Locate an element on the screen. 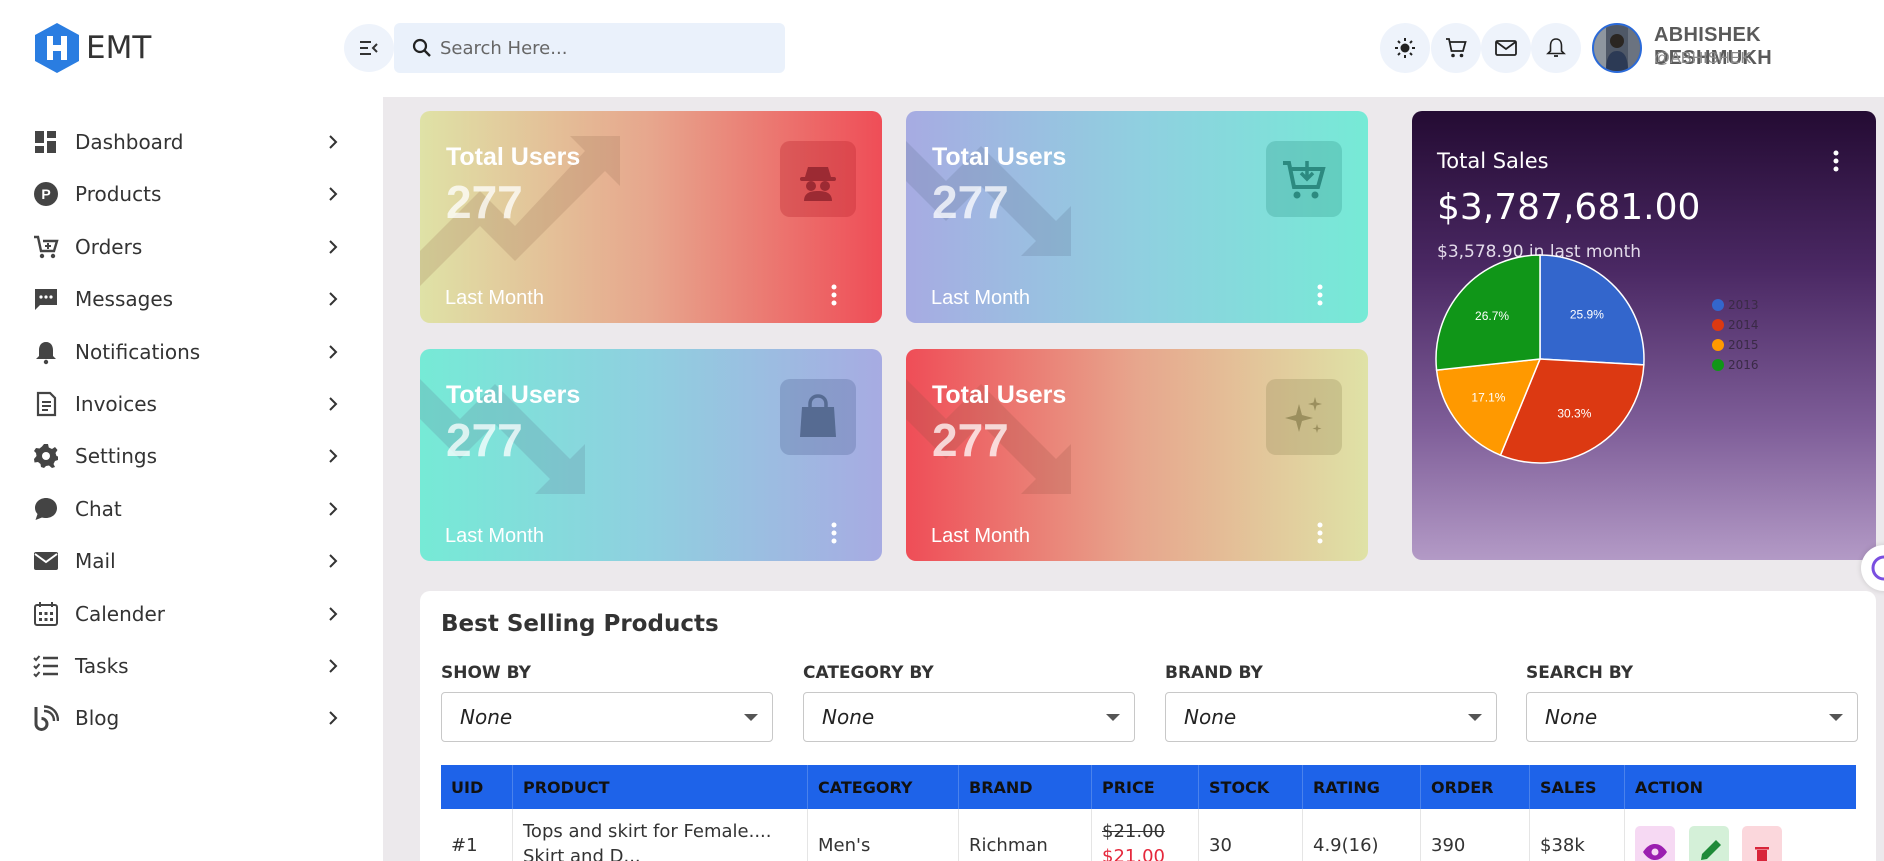 Image resolution: width=1884 pixels, height=861 pixels. search-bar is located at coordinates (589, 48).